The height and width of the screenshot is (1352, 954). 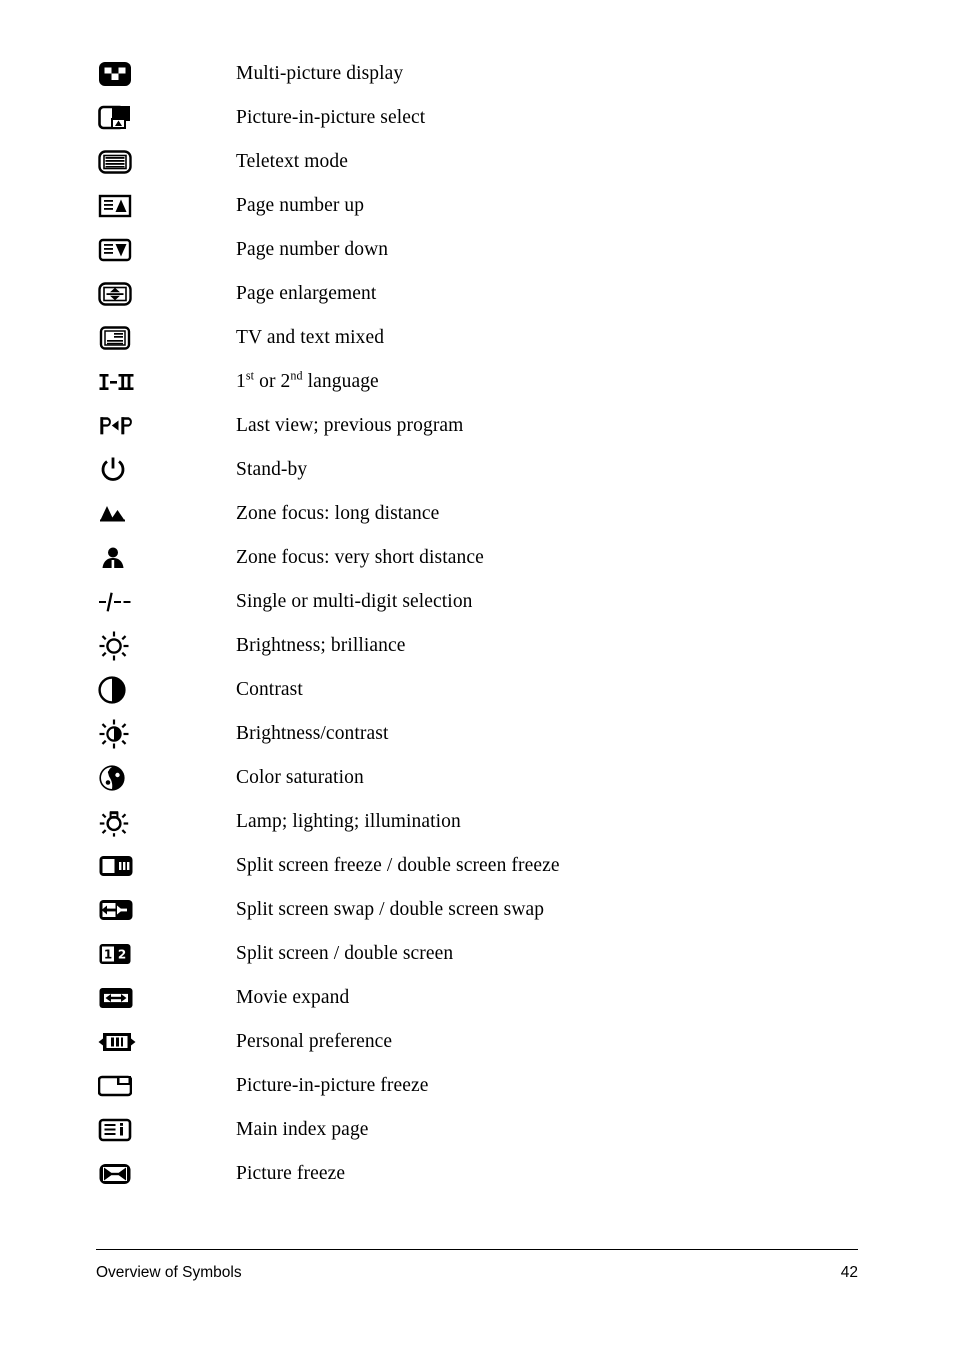 What do you see at coordinates (486, 558) in the screenshot?
I see `symbol-row: Zone focus: very short distance` at bounding box center [486, 558].